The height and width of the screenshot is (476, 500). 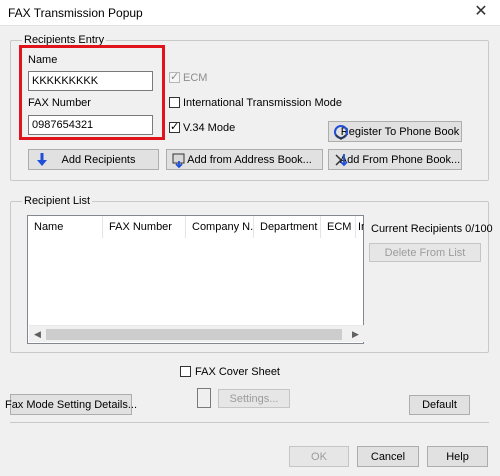 I want to click on footer-divider, so click(x=249, y=422).